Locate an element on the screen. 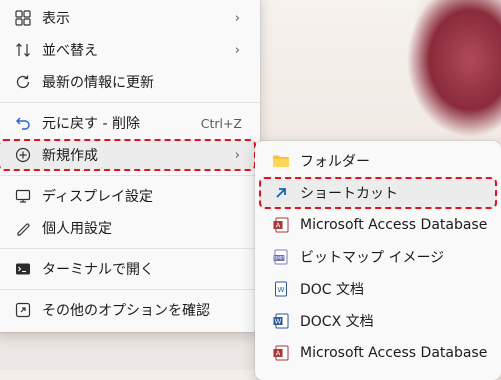 The width and height of the screenshot is (501, 380). menu-item-label: 元に戻す - 削除 is located at coordinates (91, 124).